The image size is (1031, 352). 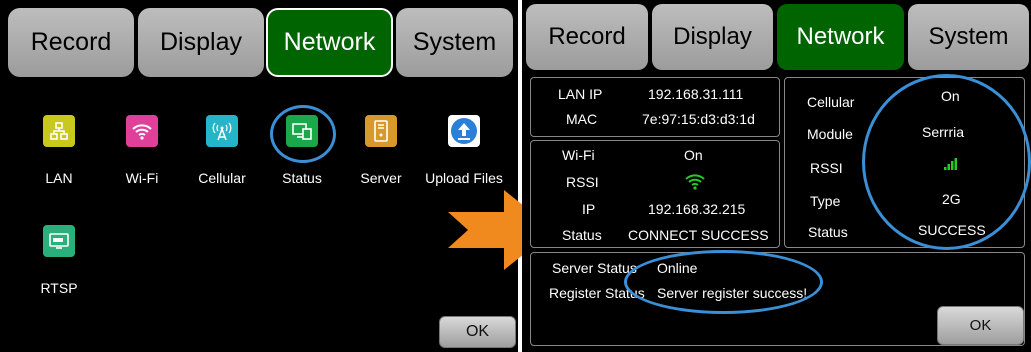 What do you see at coordinates (582, 235) in the screenshot?
I see `wifi-status-label: Status` at bounding box center [582, 235].